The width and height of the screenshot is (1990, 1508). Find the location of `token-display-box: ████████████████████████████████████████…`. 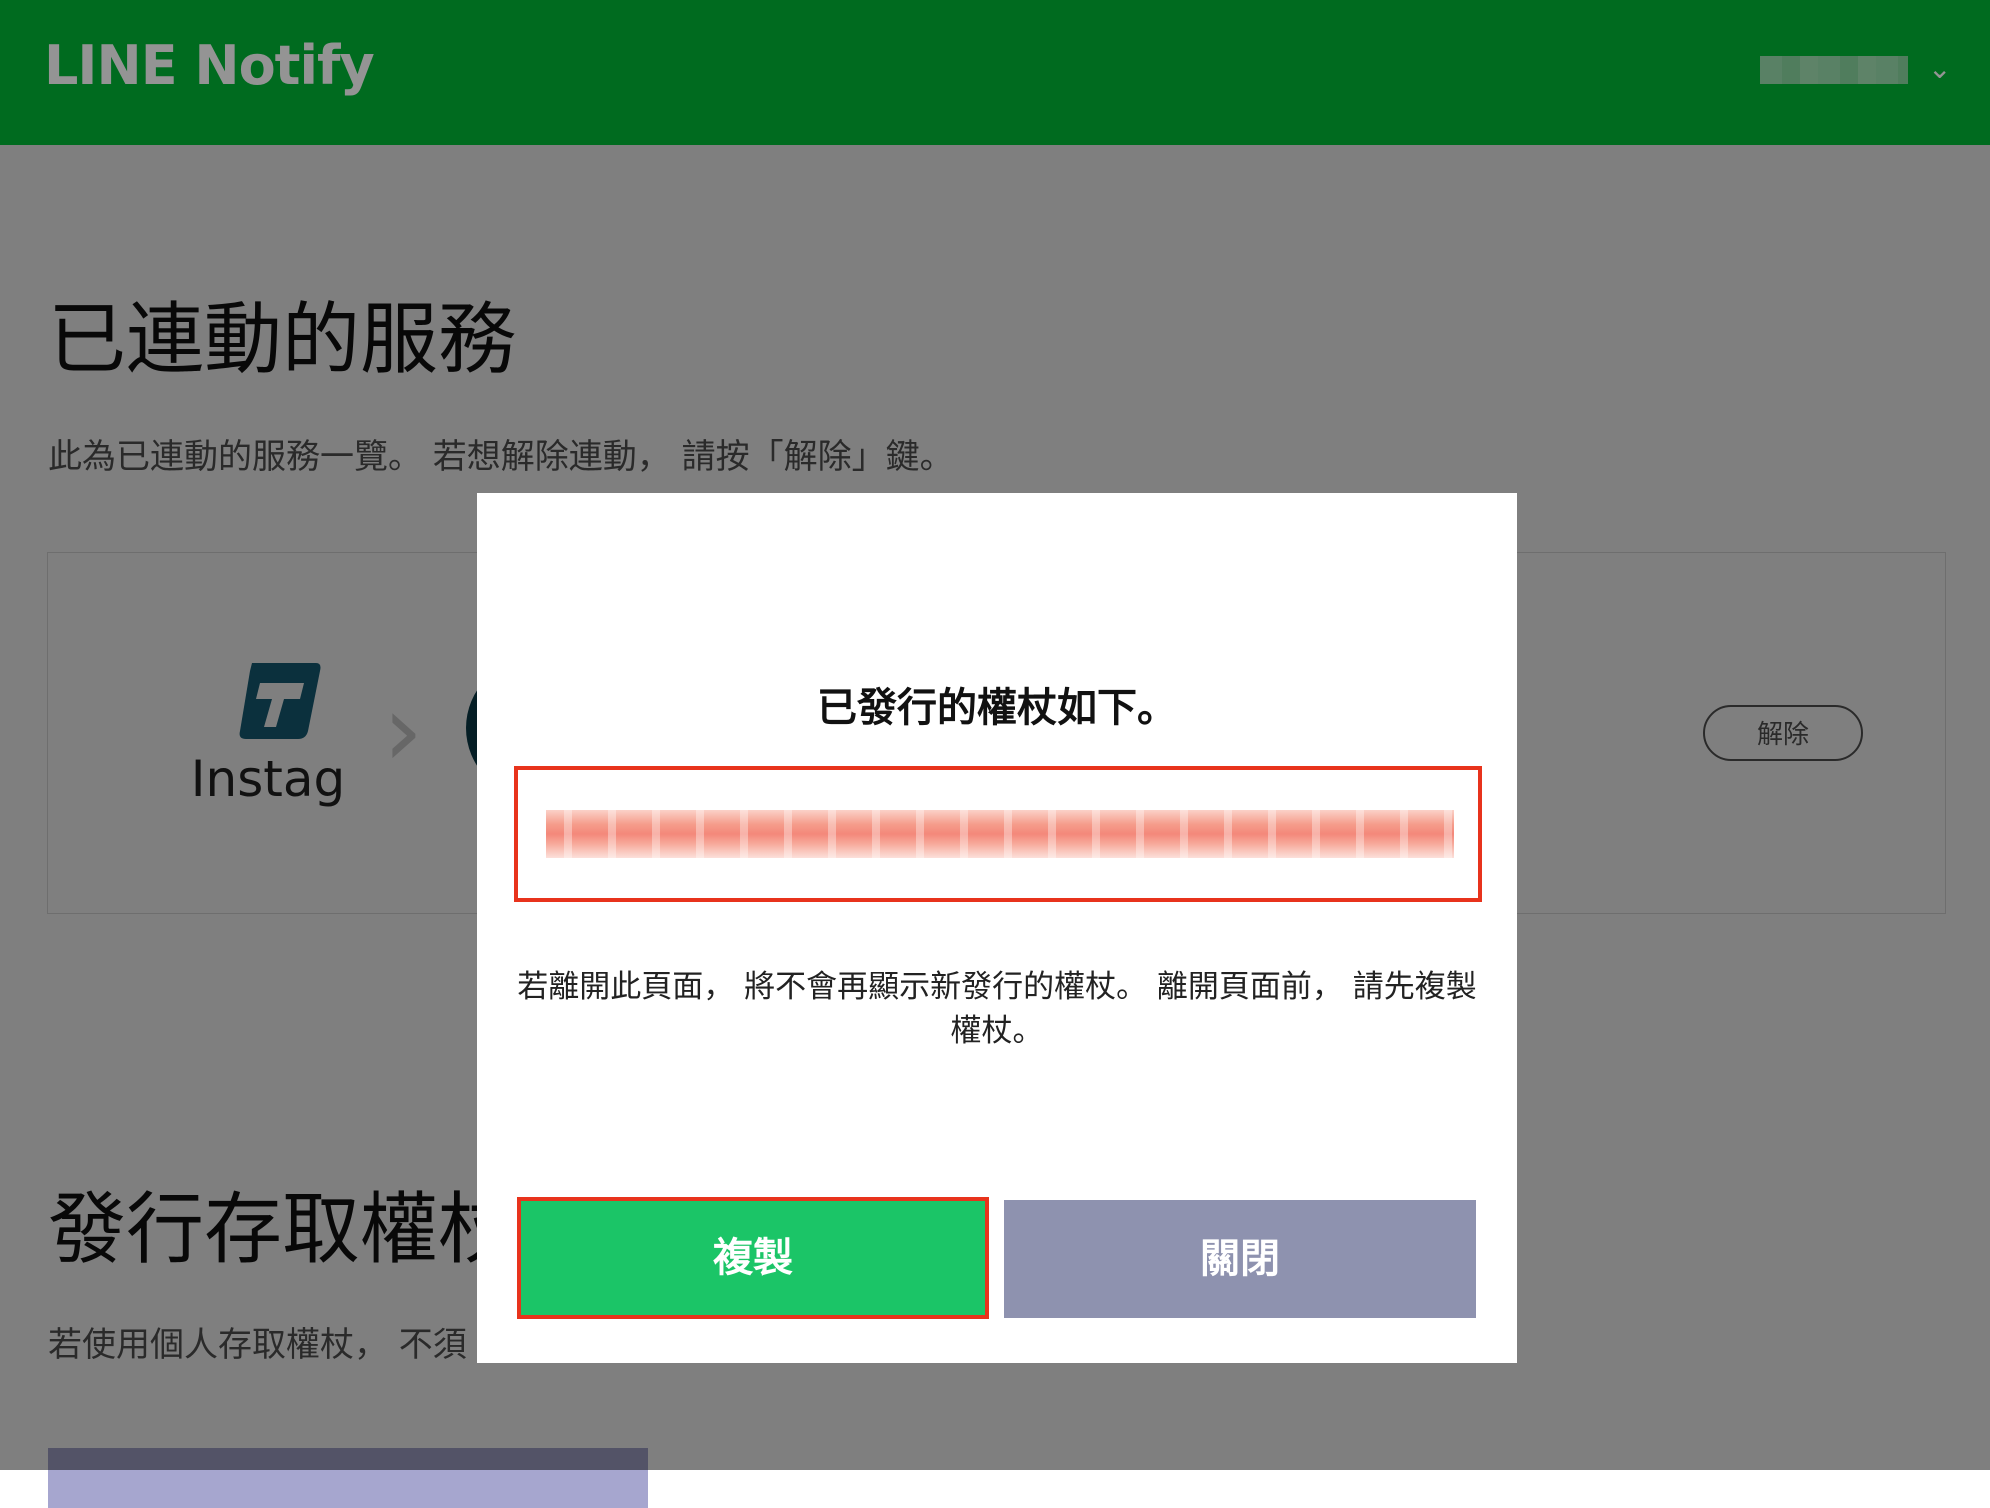

token-display-box: ████████████████████████████████████████… is located at coordinates (998, 834).